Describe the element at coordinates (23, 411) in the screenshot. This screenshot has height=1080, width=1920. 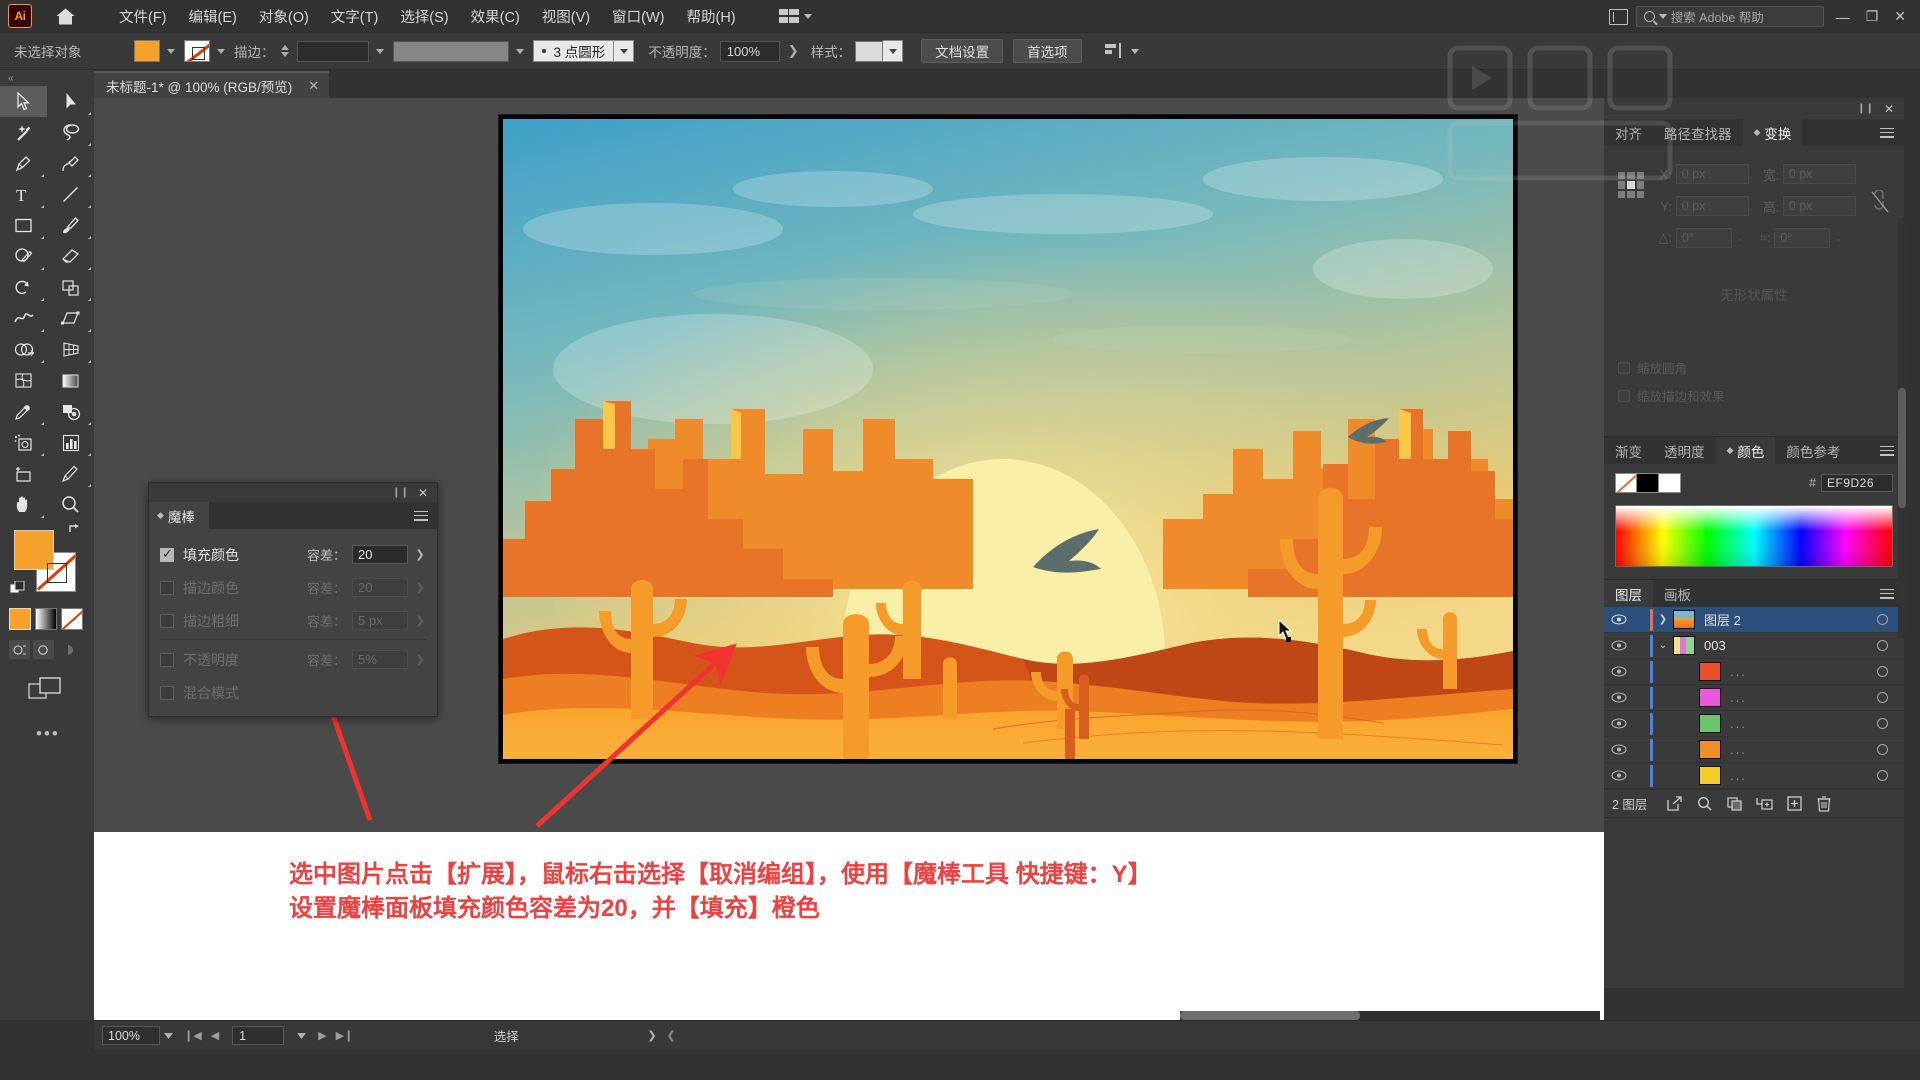
I see `eyedropper-tool` at that location.